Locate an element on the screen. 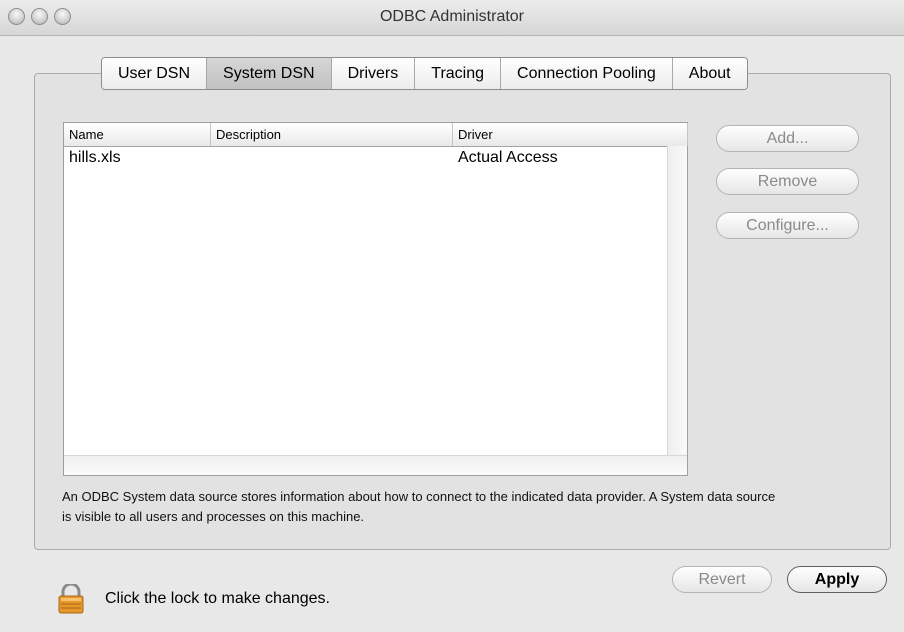 Image resolution: width=904 pixels, height=632 pixels. tab-user-dsn: User DSN is located at coordinates (155, 73).